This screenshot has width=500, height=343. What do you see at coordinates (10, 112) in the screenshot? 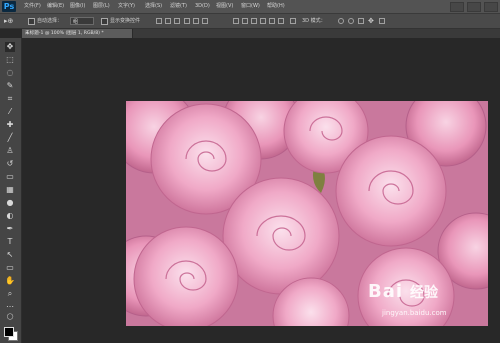
I see `eyedropper-icon: ⁄` at bounding box center [10, 112].